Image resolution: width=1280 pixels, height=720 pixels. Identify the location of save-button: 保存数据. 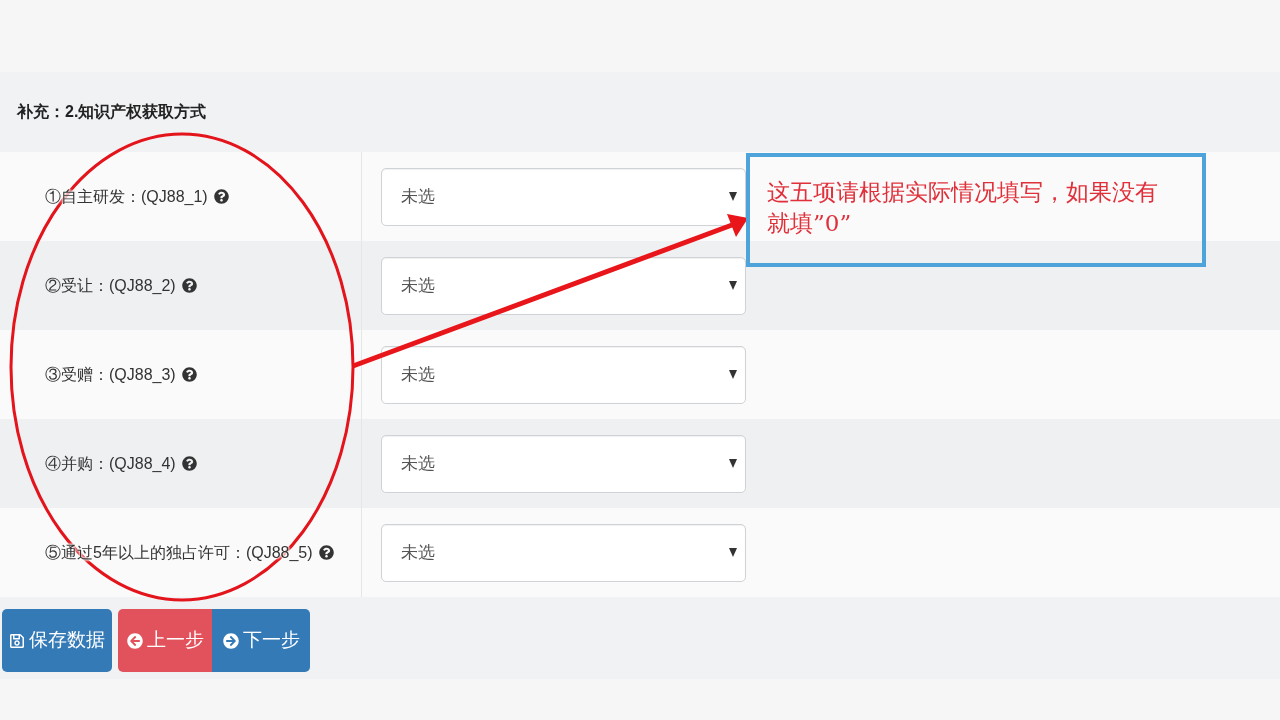
(57, 640).